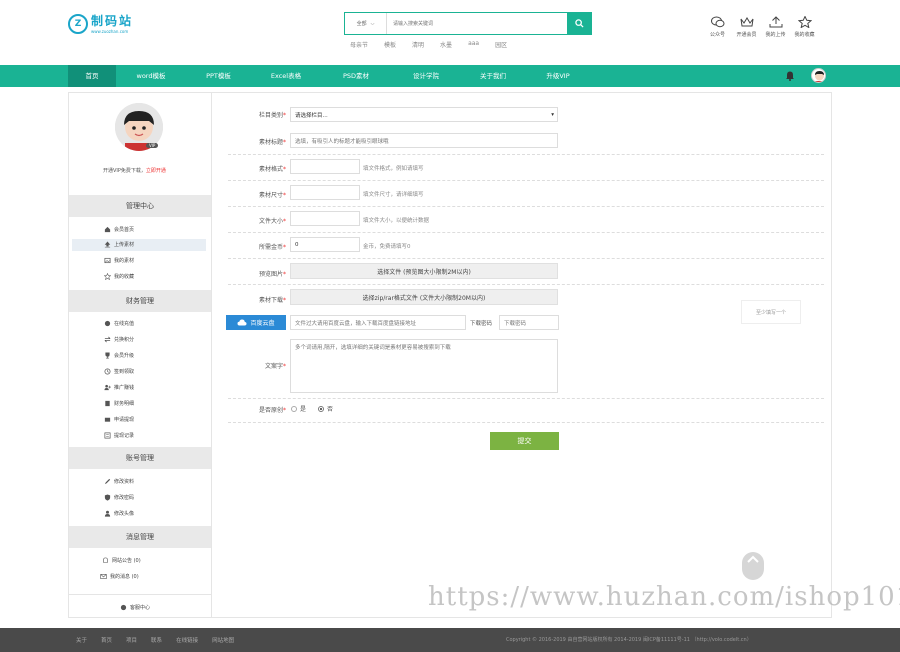 The image size is (900, 652). Describe the element at coordinates (92, 76) in the screenshot. I see `nav-home: 首页` at that location.